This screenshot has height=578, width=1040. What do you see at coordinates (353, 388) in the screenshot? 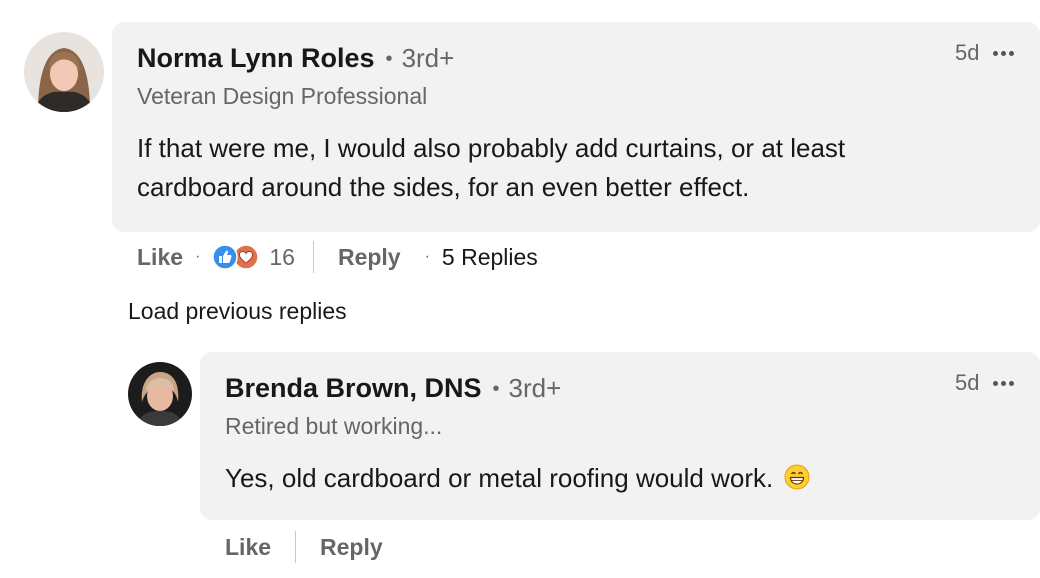
I see `author-name: Brenda Brown, DNS` at bounding box center [353, 388].